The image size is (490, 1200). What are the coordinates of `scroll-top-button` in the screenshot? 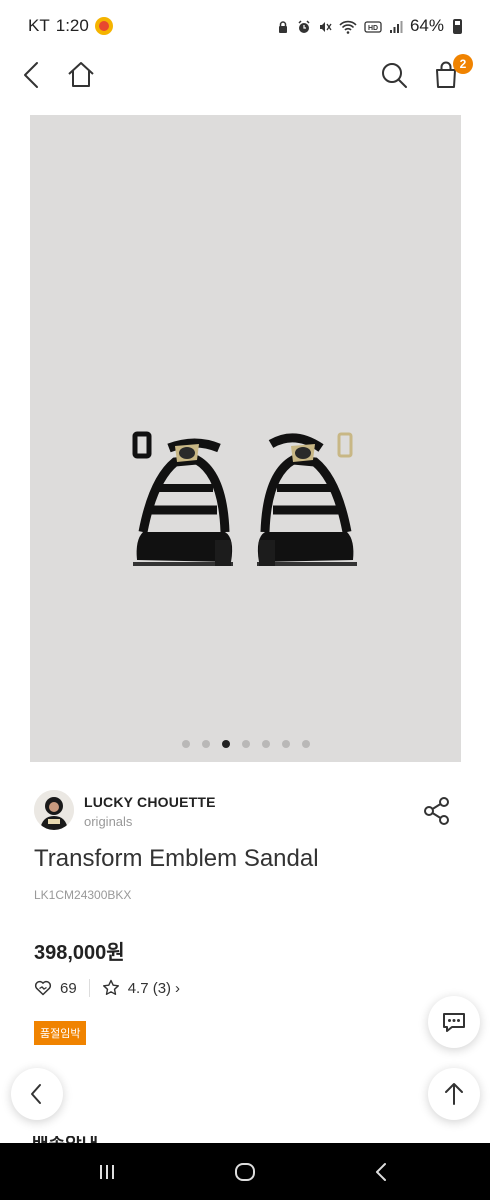 It's located at (454, 1094).